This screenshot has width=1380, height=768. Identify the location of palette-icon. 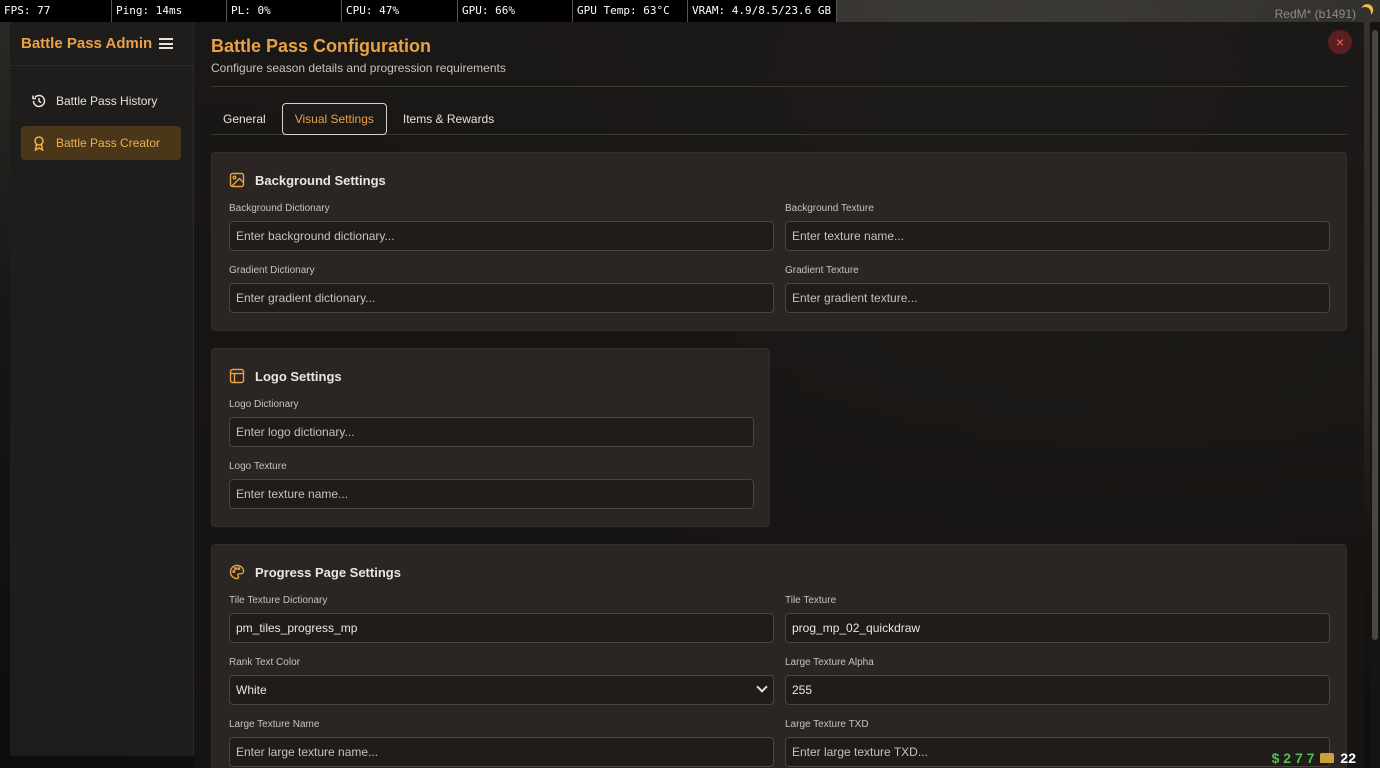
(237, 572).